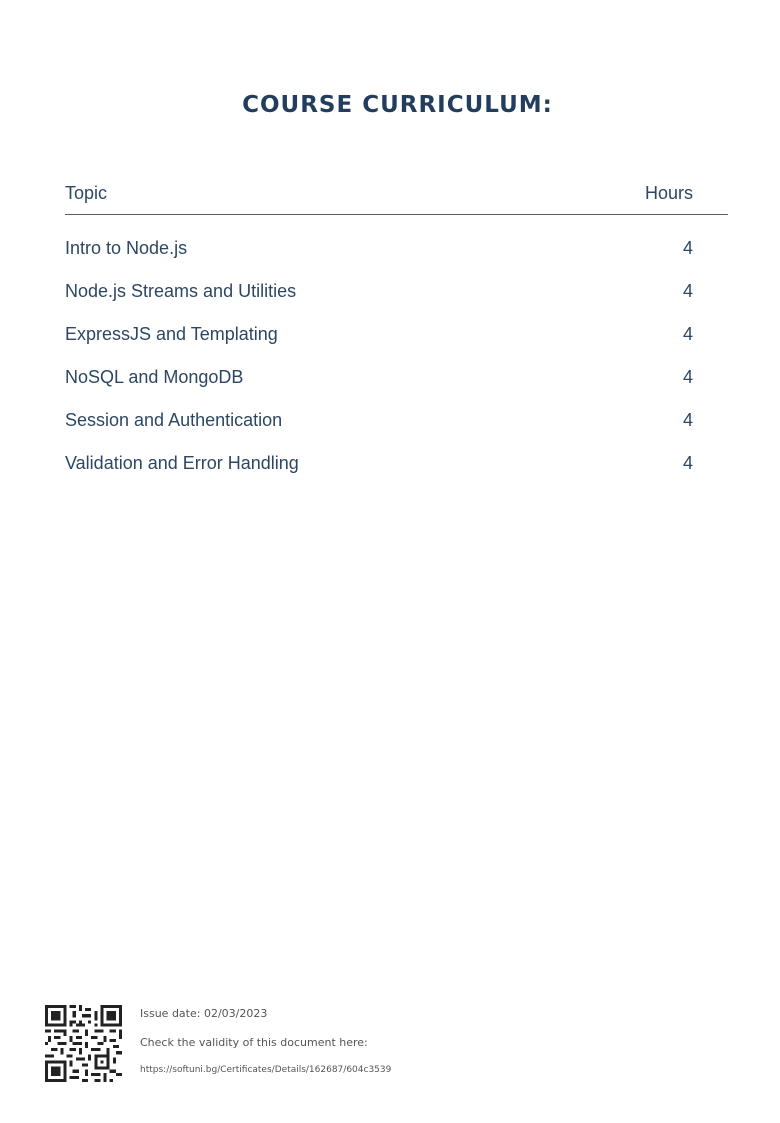  Describe the element at coordinates (396, 199) in the screenshot. I see `table-header: Topic Hours` at that location.